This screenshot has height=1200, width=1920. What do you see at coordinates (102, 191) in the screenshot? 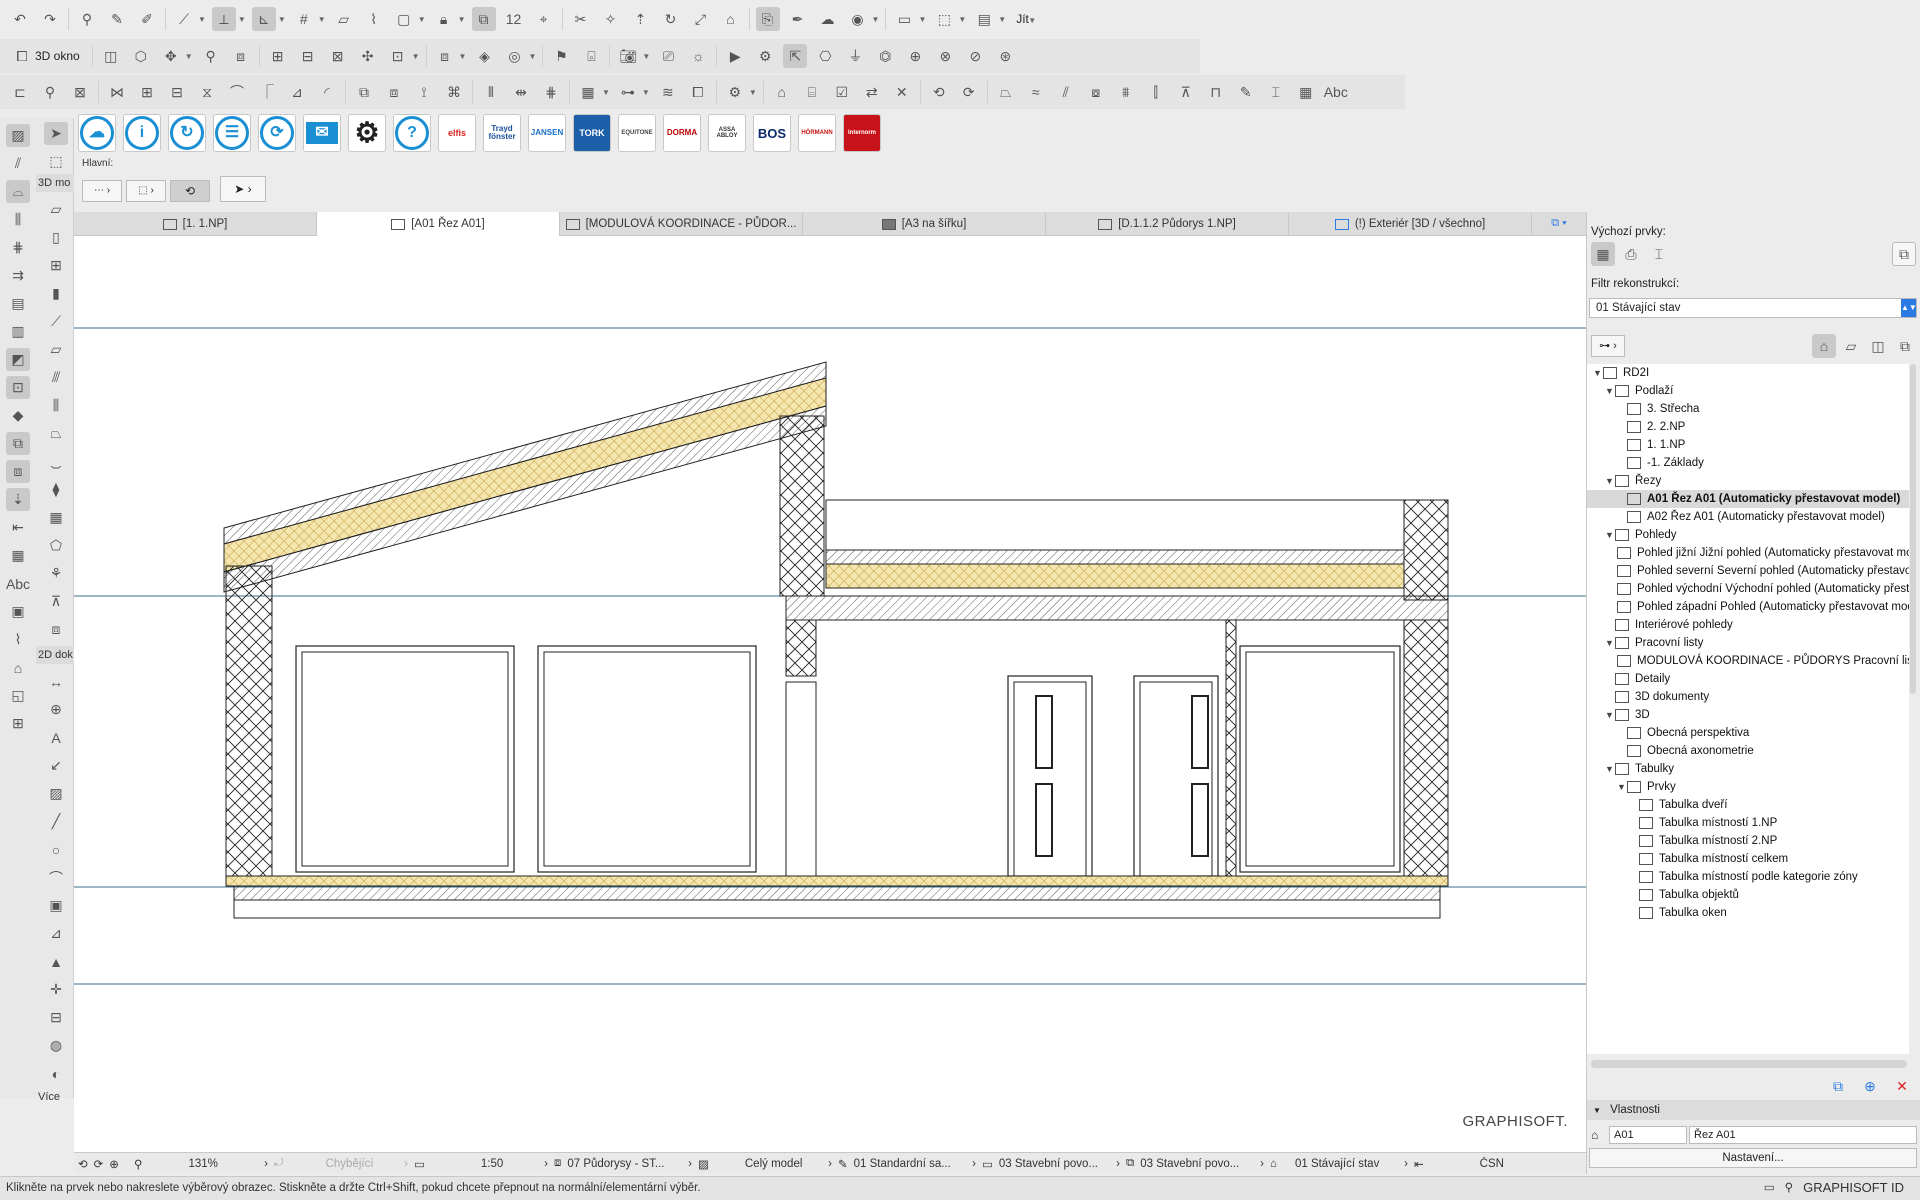
I see `geometry-method-button: ⋯ ›` at bounding box center [102, 191].